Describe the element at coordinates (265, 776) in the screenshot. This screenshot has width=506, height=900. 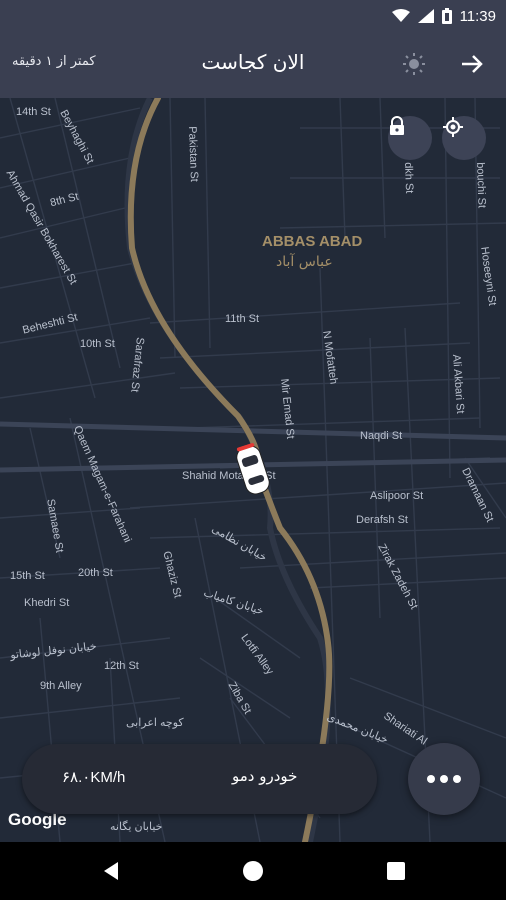
I see `vehicle-name: خودرو دمو` at that location.